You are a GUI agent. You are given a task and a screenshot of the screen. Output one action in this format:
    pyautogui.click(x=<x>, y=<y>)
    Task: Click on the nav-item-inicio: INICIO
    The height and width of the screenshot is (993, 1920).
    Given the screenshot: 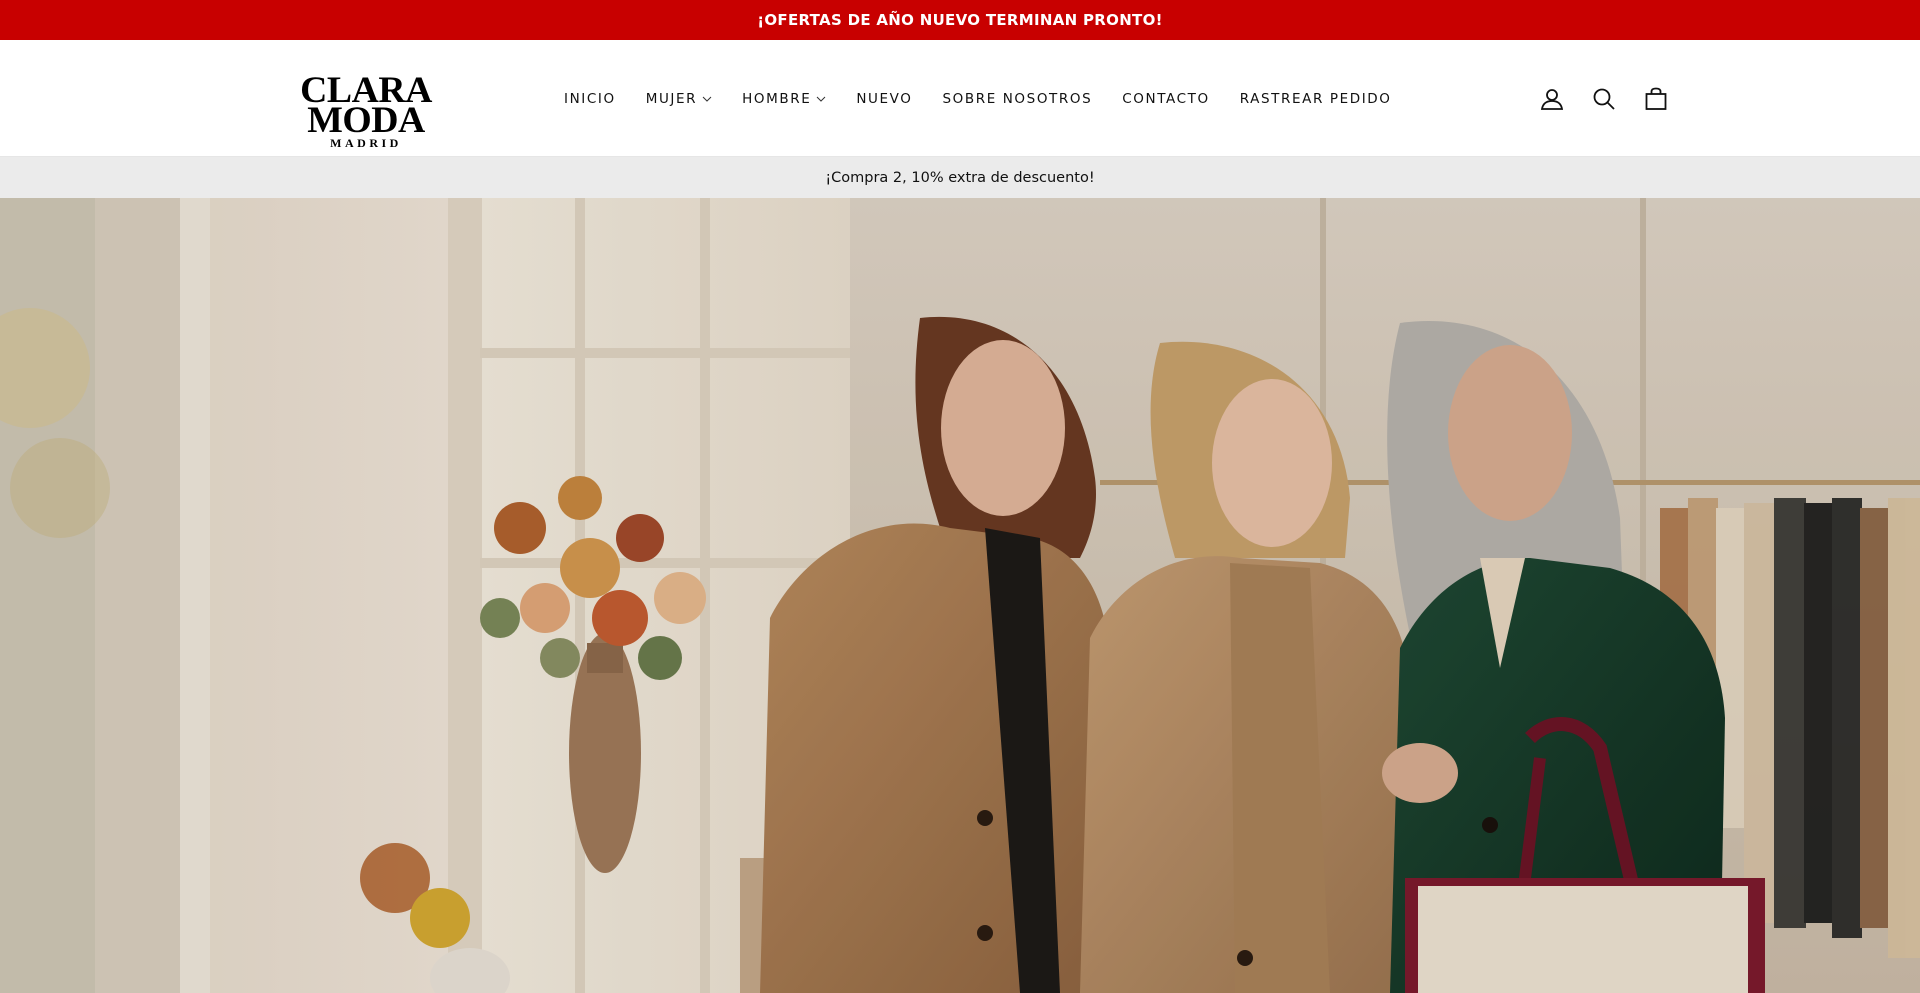 What is the action you would take?
    pyautogui.click(x=590, y=99)
    